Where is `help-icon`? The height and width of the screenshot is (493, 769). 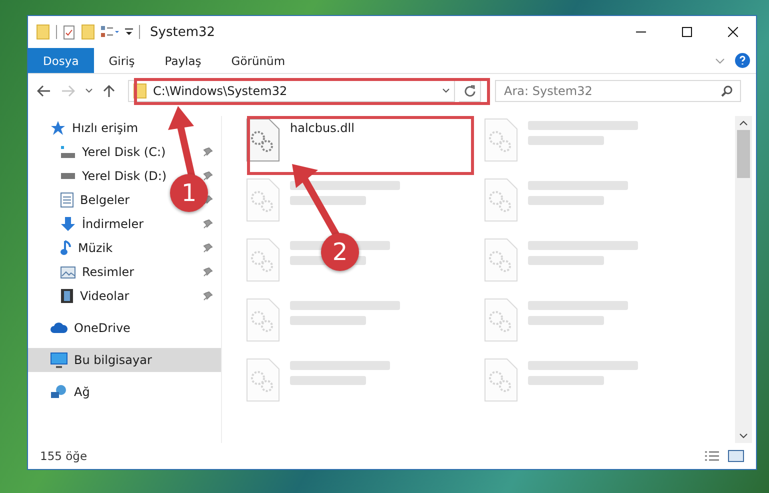 help-icon is located at coordinates (742, 60).